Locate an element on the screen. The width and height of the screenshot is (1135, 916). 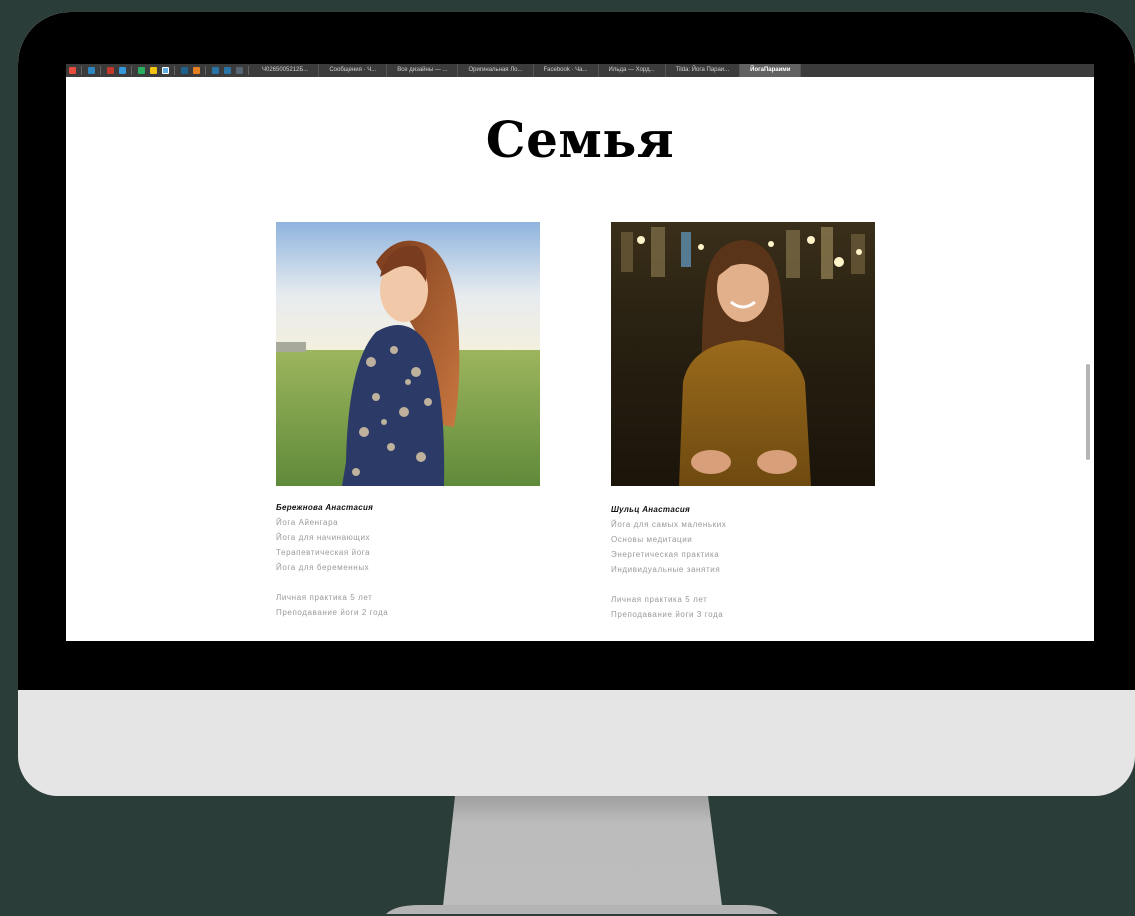
browser-app-icon is located at coordinates (72, 70).